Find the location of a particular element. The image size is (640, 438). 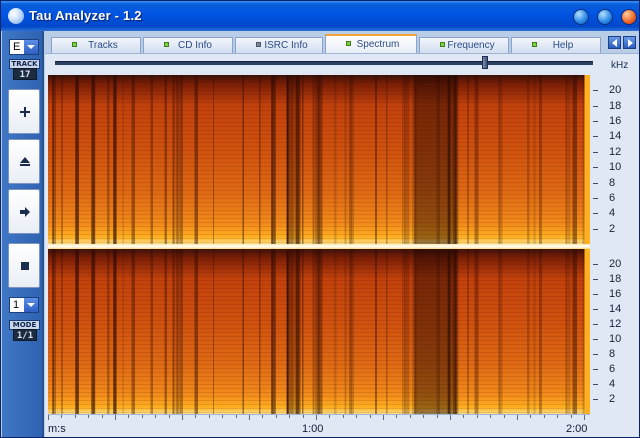

tab-label: Help is located at coordinates (563, 45).